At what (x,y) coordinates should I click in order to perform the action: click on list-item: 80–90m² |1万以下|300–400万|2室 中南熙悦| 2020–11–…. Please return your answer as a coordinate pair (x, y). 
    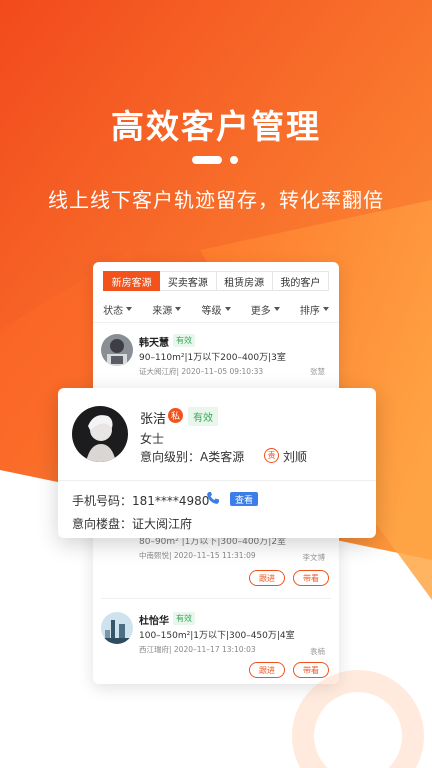
    Looking at the image, I should click on (216, 561).